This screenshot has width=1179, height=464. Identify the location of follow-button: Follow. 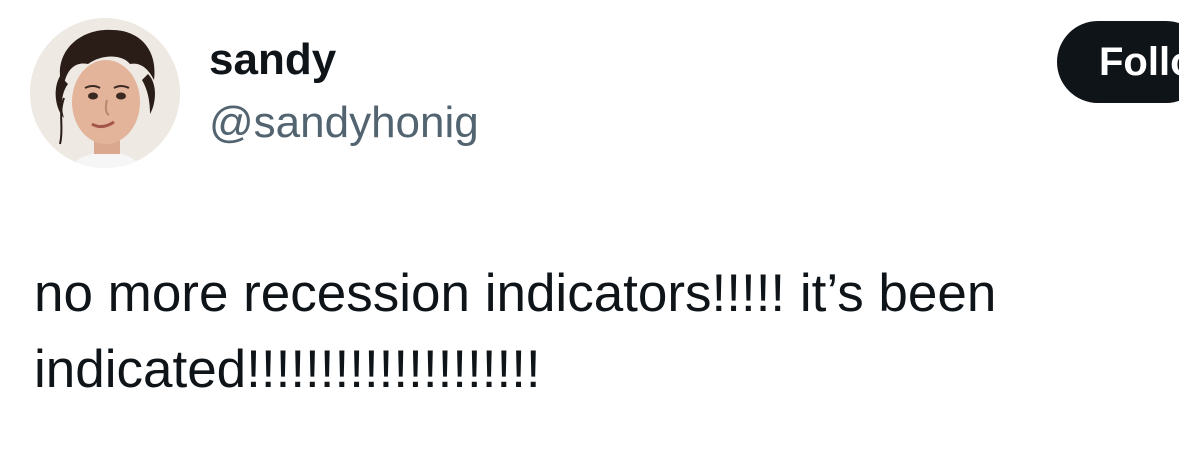
(1118, 62).